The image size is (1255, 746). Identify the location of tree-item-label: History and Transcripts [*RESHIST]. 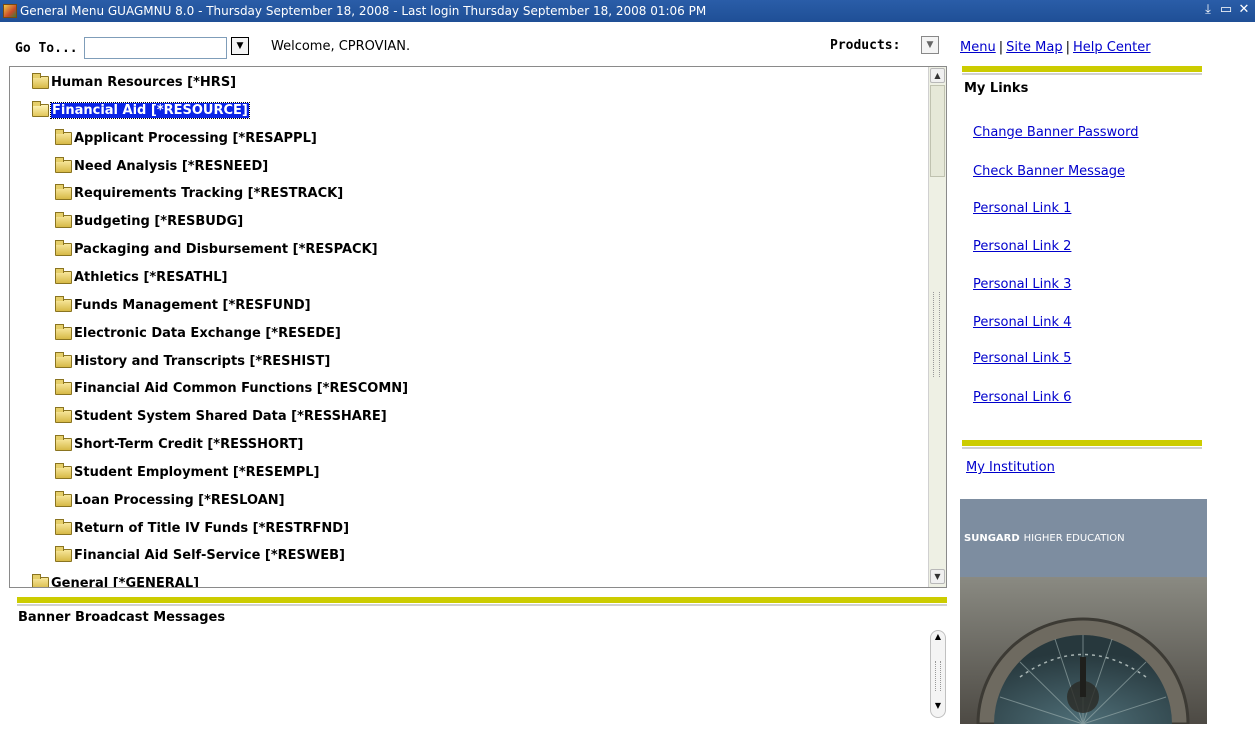
(202, 361).